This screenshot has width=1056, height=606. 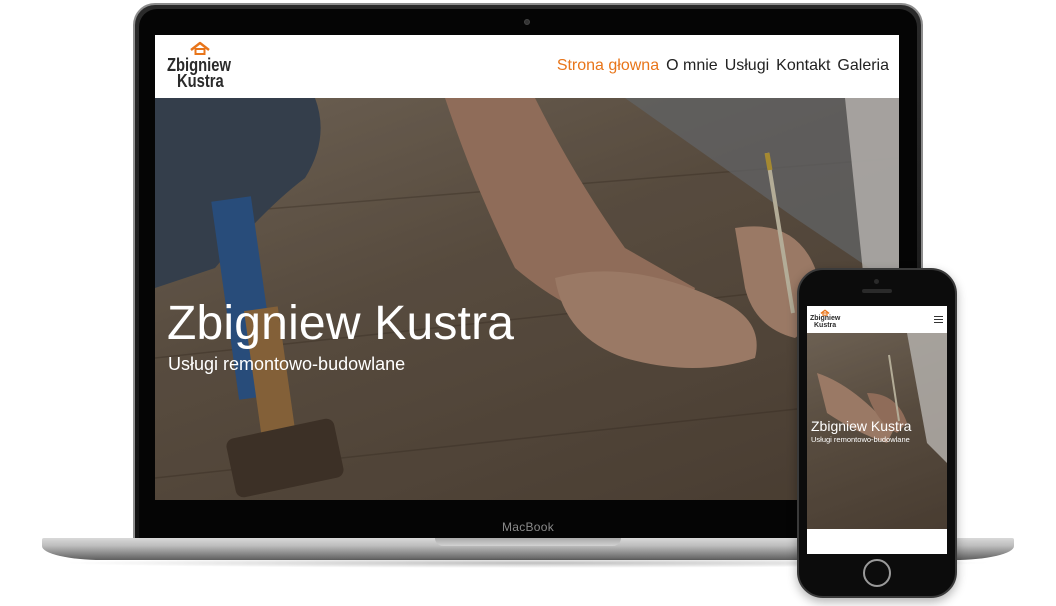 I want to click on hero-title: Zbigniew Kustra, so click(x=341, y=323).